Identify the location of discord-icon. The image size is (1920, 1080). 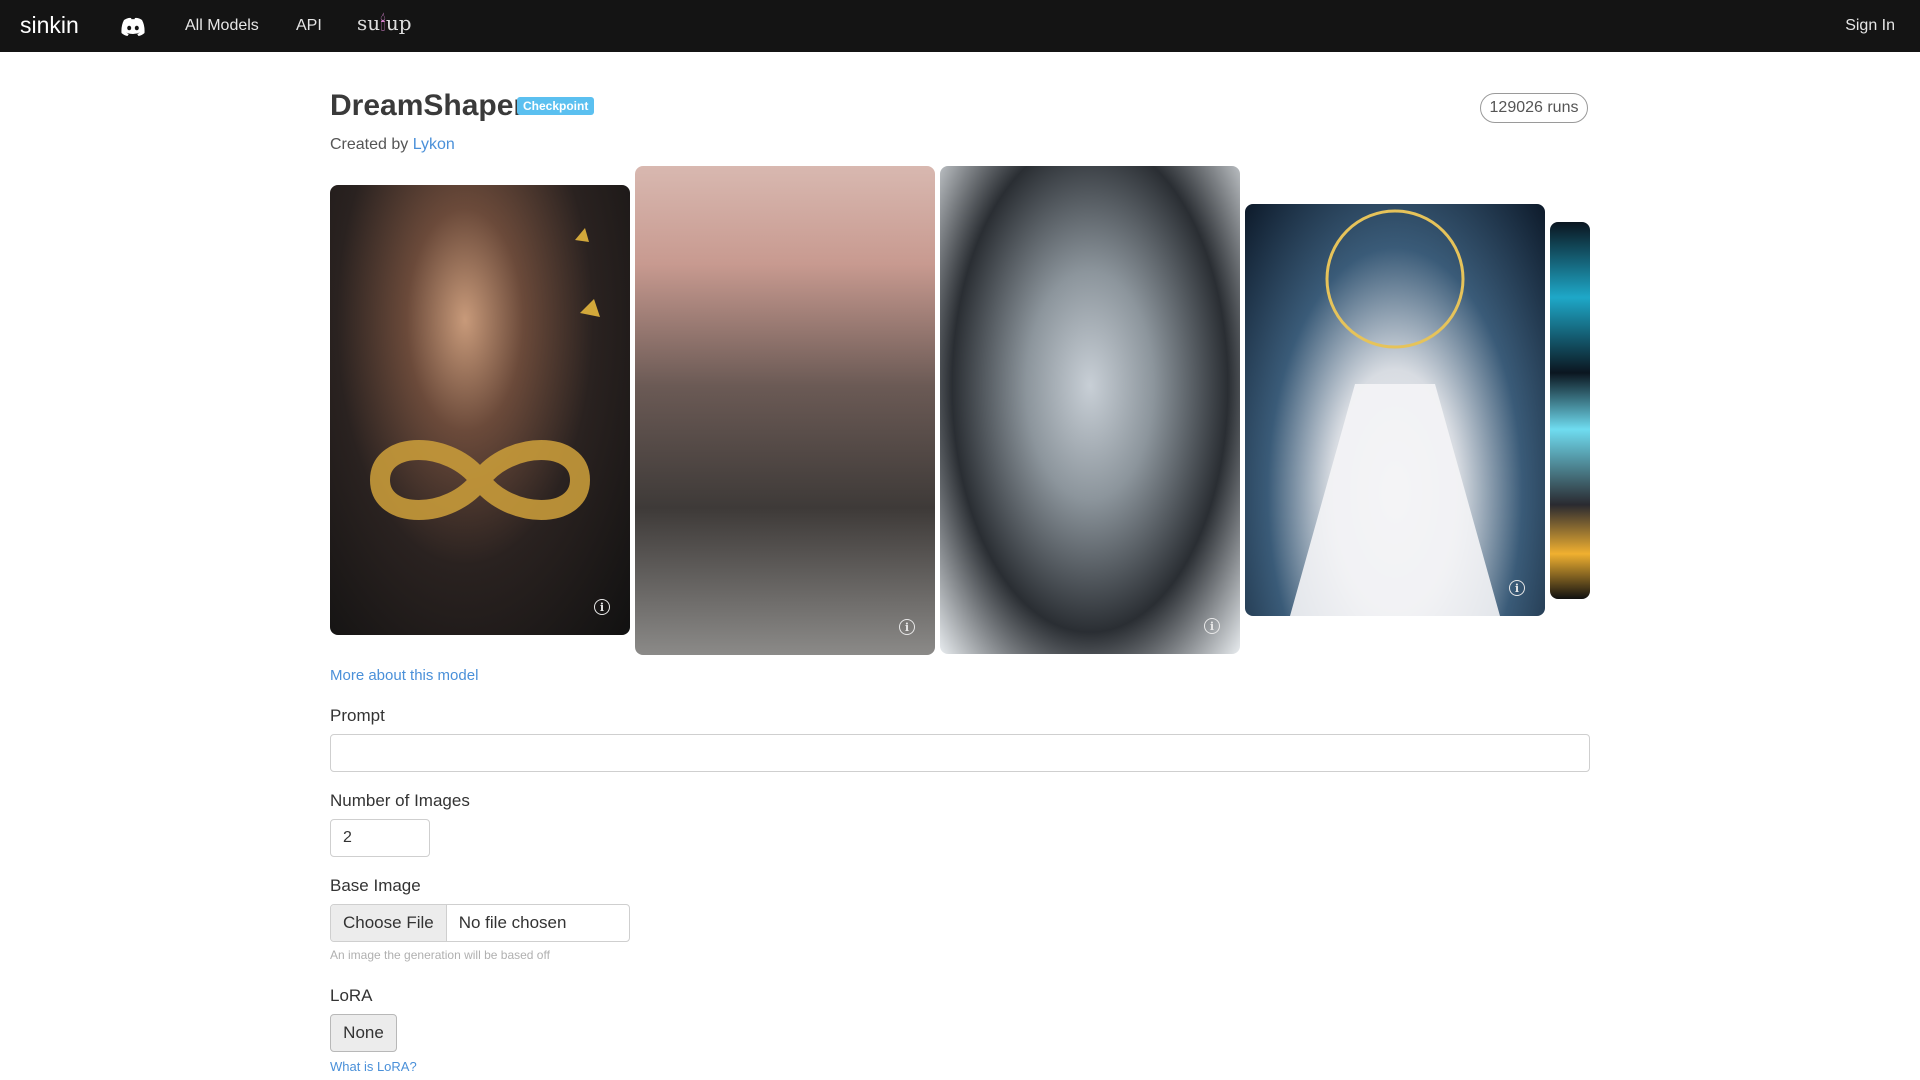
(133, 27).